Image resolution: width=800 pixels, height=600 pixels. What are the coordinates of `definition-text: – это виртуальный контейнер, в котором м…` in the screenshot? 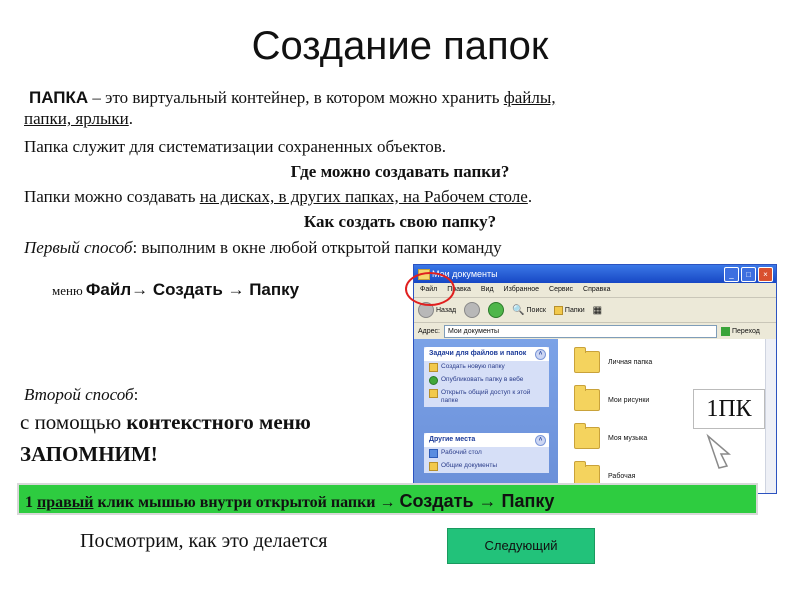 It's located at (296, 97).